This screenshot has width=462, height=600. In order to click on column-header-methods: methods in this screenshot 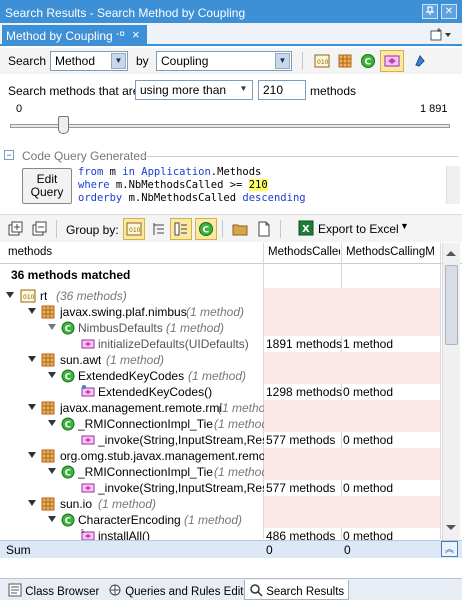, I will do `click(133, 252)`.